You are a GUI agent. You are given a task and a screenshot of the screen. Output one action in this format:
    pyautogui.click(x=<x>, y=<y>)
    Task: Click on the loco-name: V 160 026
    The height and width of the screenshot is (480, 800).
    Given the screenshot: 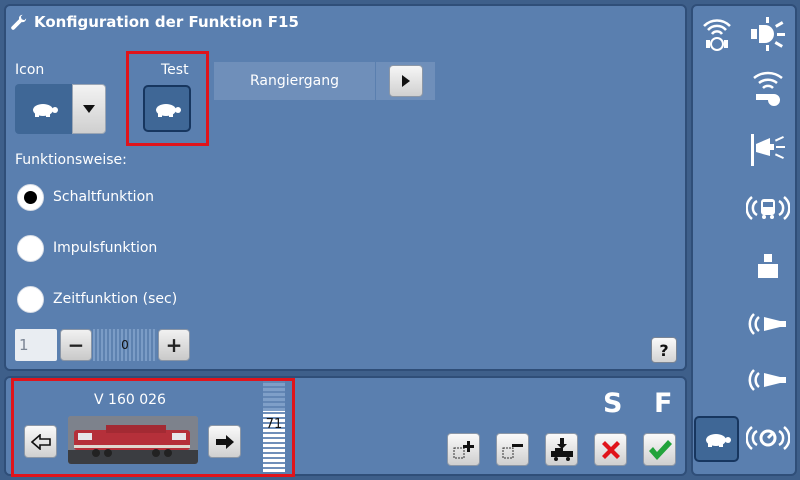 What is the action you would take?
    pyautogui.click(x=130, y=400)
    